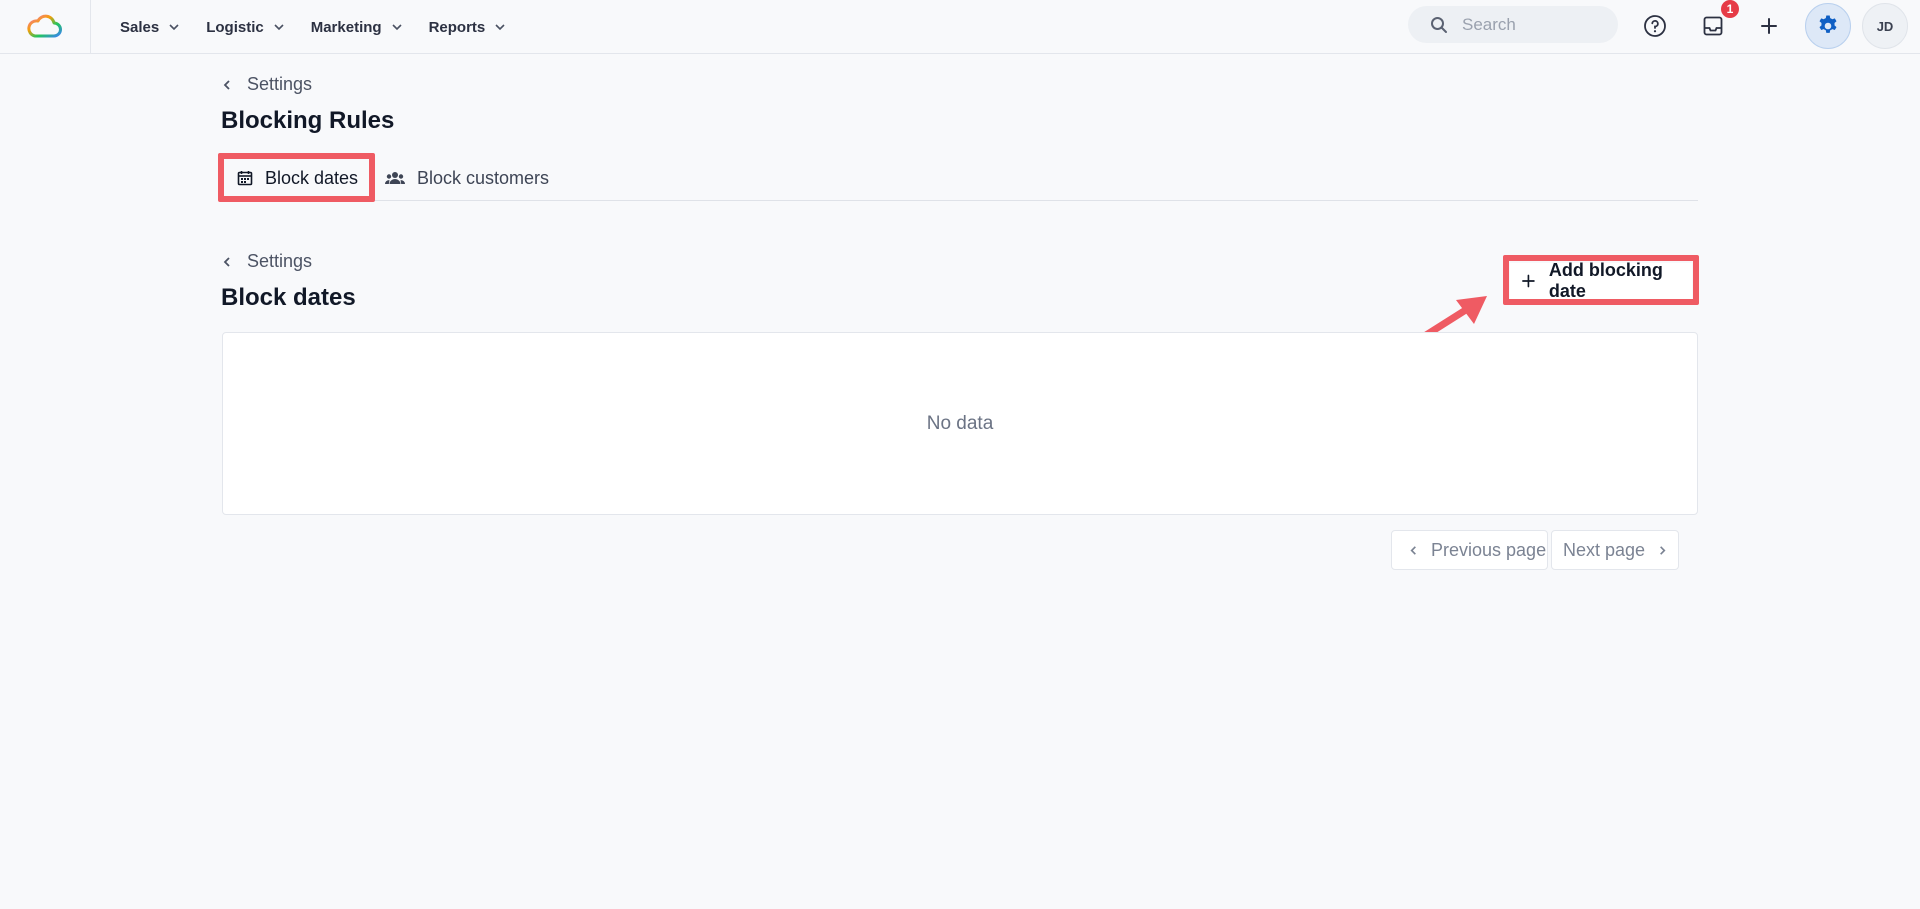 Image resolution: width=1920 pixels, height=909 pixels. What do you see at coordinates (235, 27) in the screenshot?
I see `nav-logistic-label: Logistic` at bounding box center [235, 27].